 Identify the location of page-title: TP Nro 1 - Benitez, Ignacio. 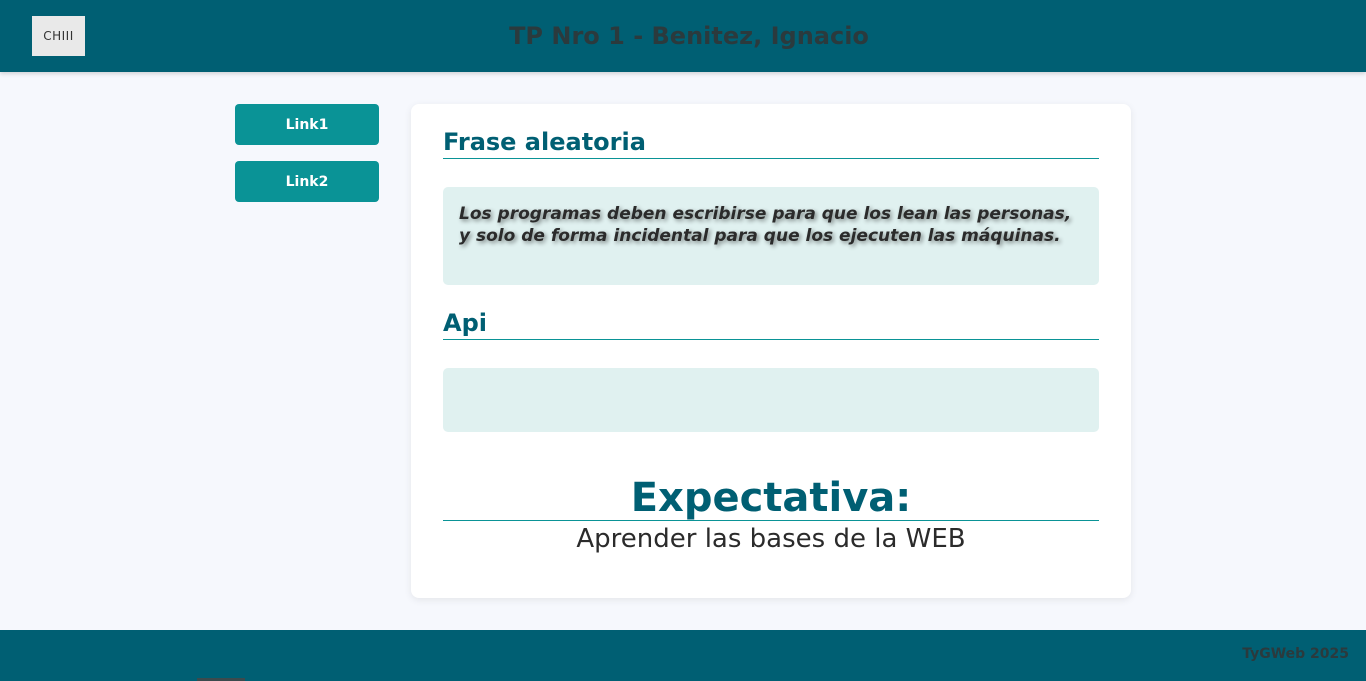
(689, 36).